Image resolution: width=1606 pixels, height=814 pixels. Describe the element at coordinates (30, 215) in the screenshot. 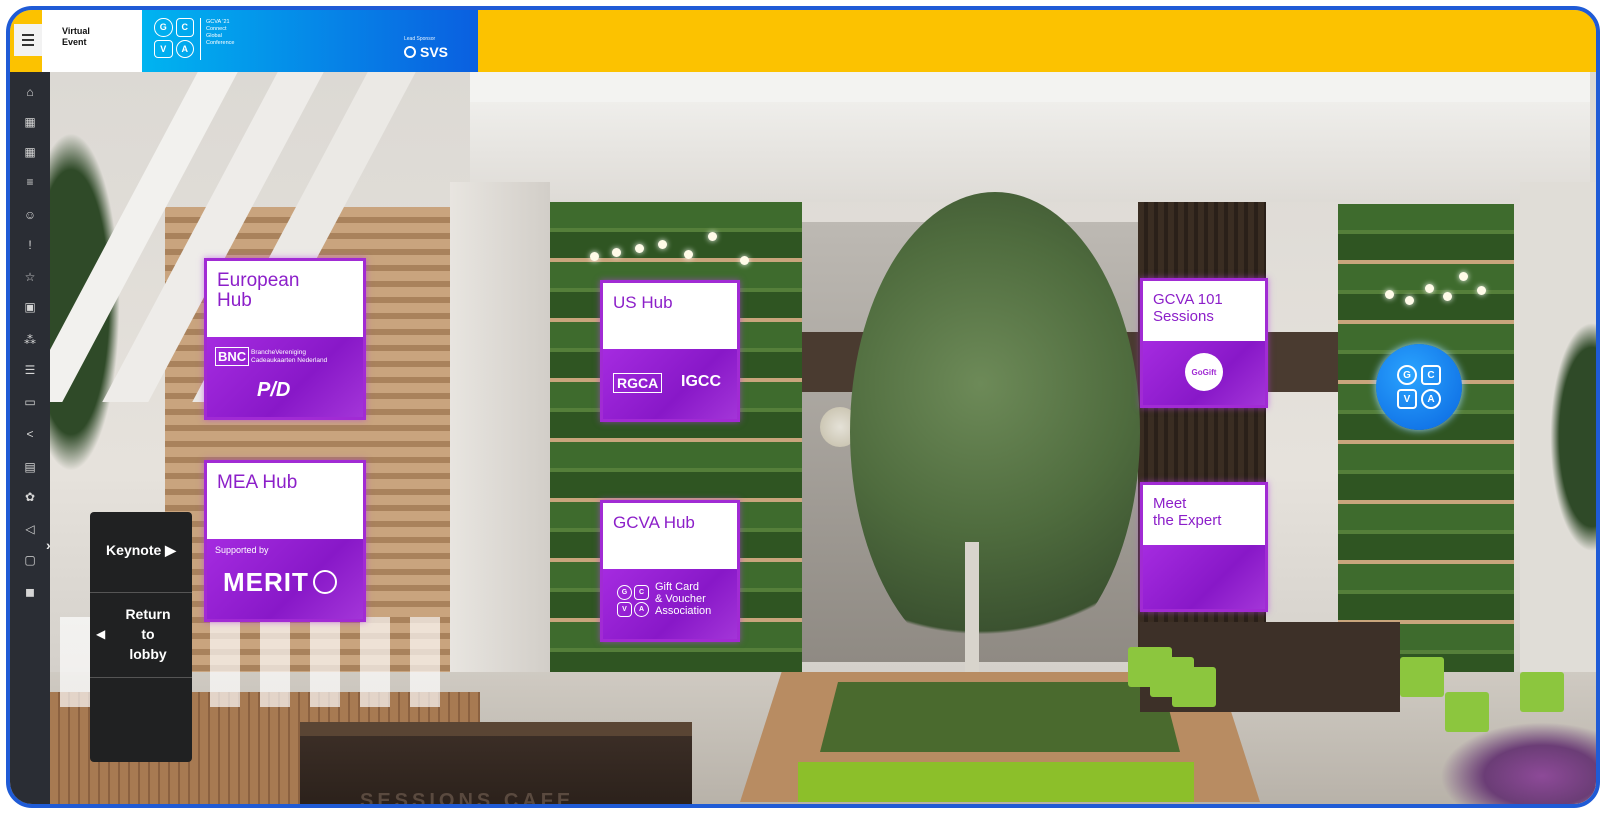

I see `people-icon: ☺` at that location.